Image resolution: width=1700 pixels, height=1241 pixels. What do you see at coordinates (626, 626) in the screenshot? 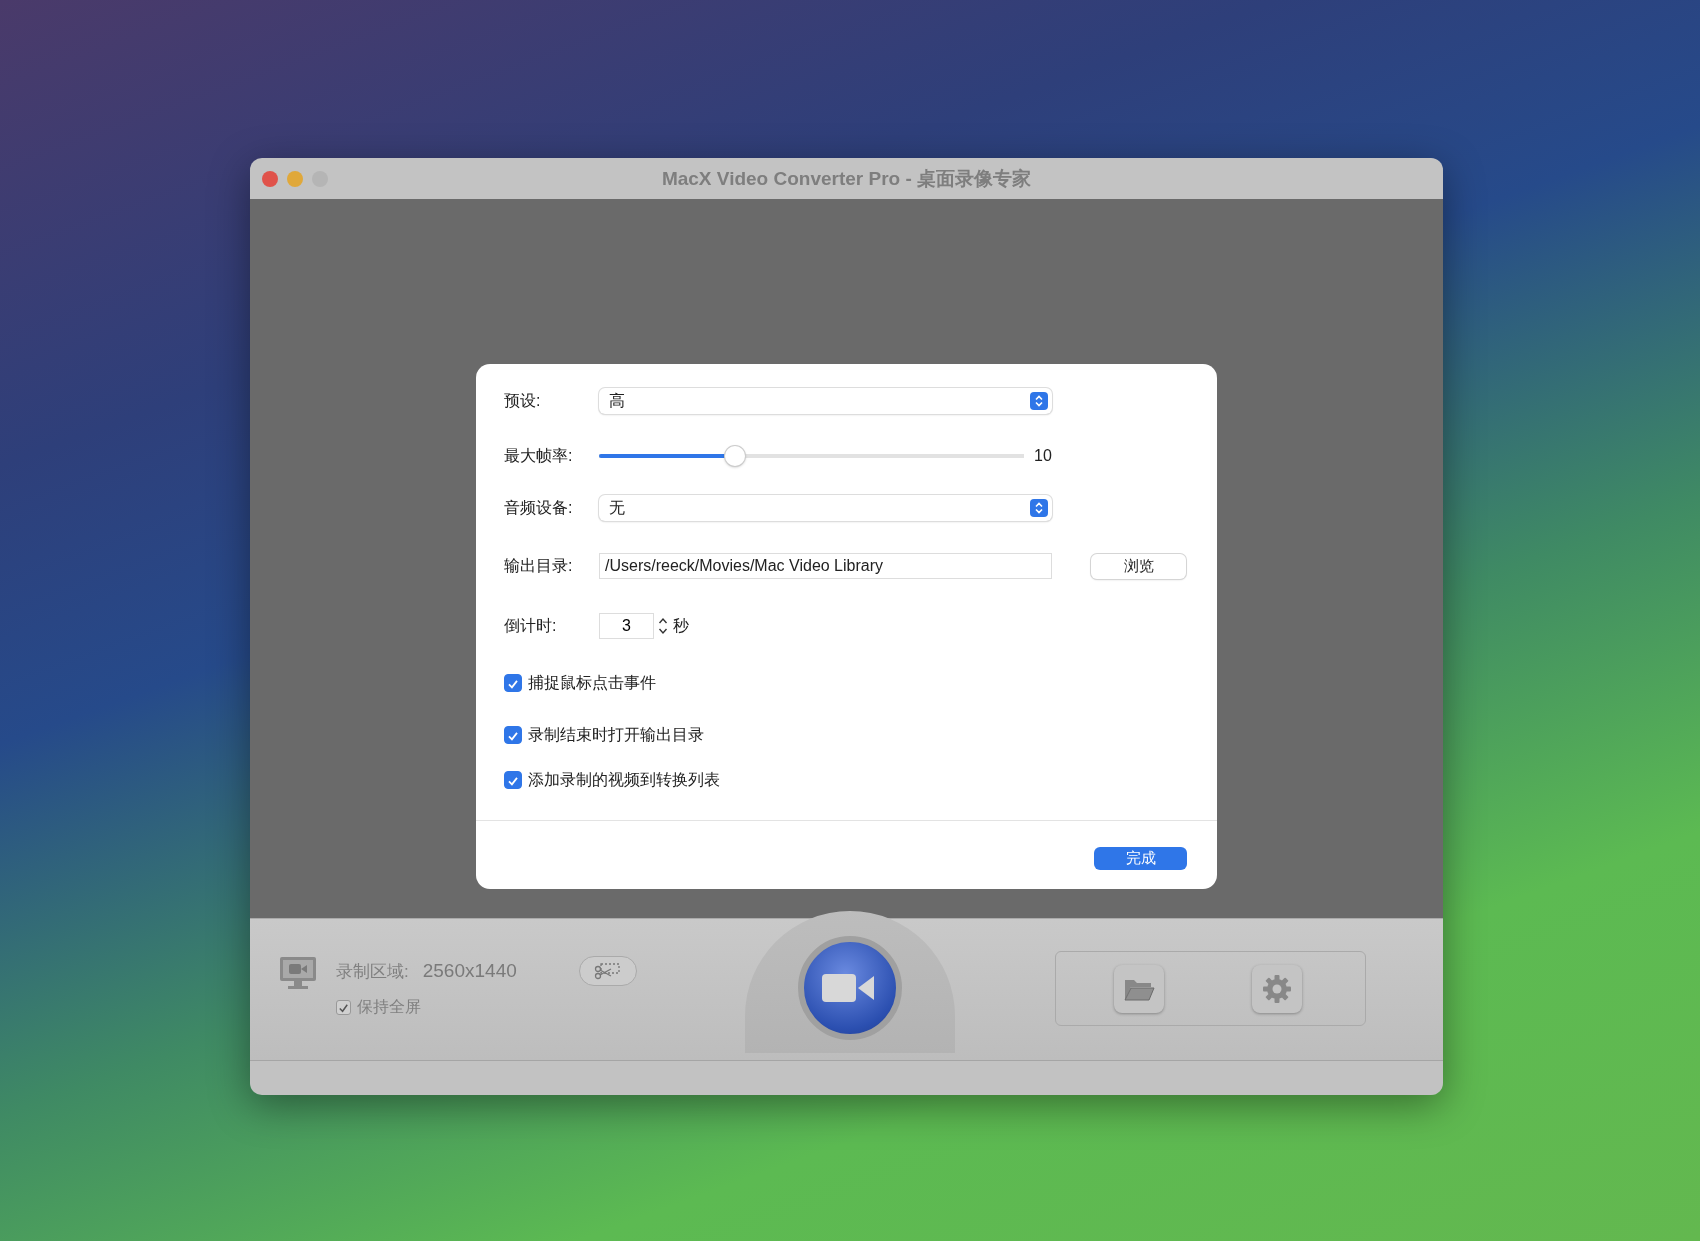
I see `countdown-field: 3` at bounding box center [626, 626].